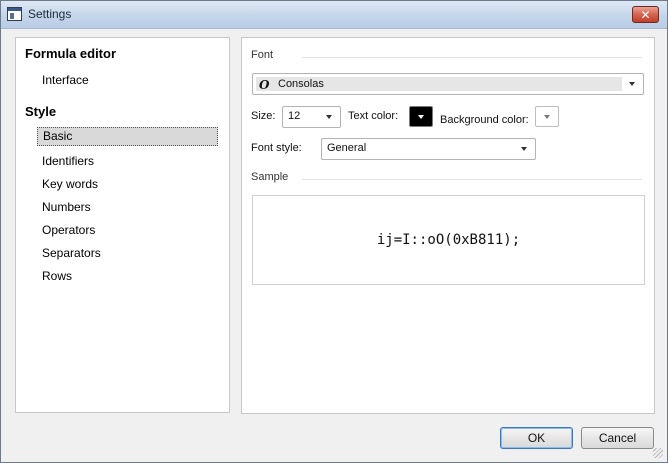 The image size is (668, 463). What do you see at coordinates (276, 148) in the screenshot?
I see `font-style-label: Font style:` at bounding box center [276, 148].